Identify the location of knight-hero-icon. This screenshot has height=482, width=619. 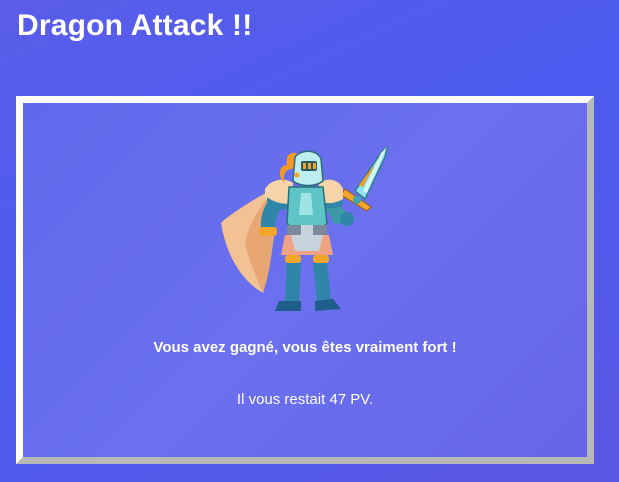
(305, 227).